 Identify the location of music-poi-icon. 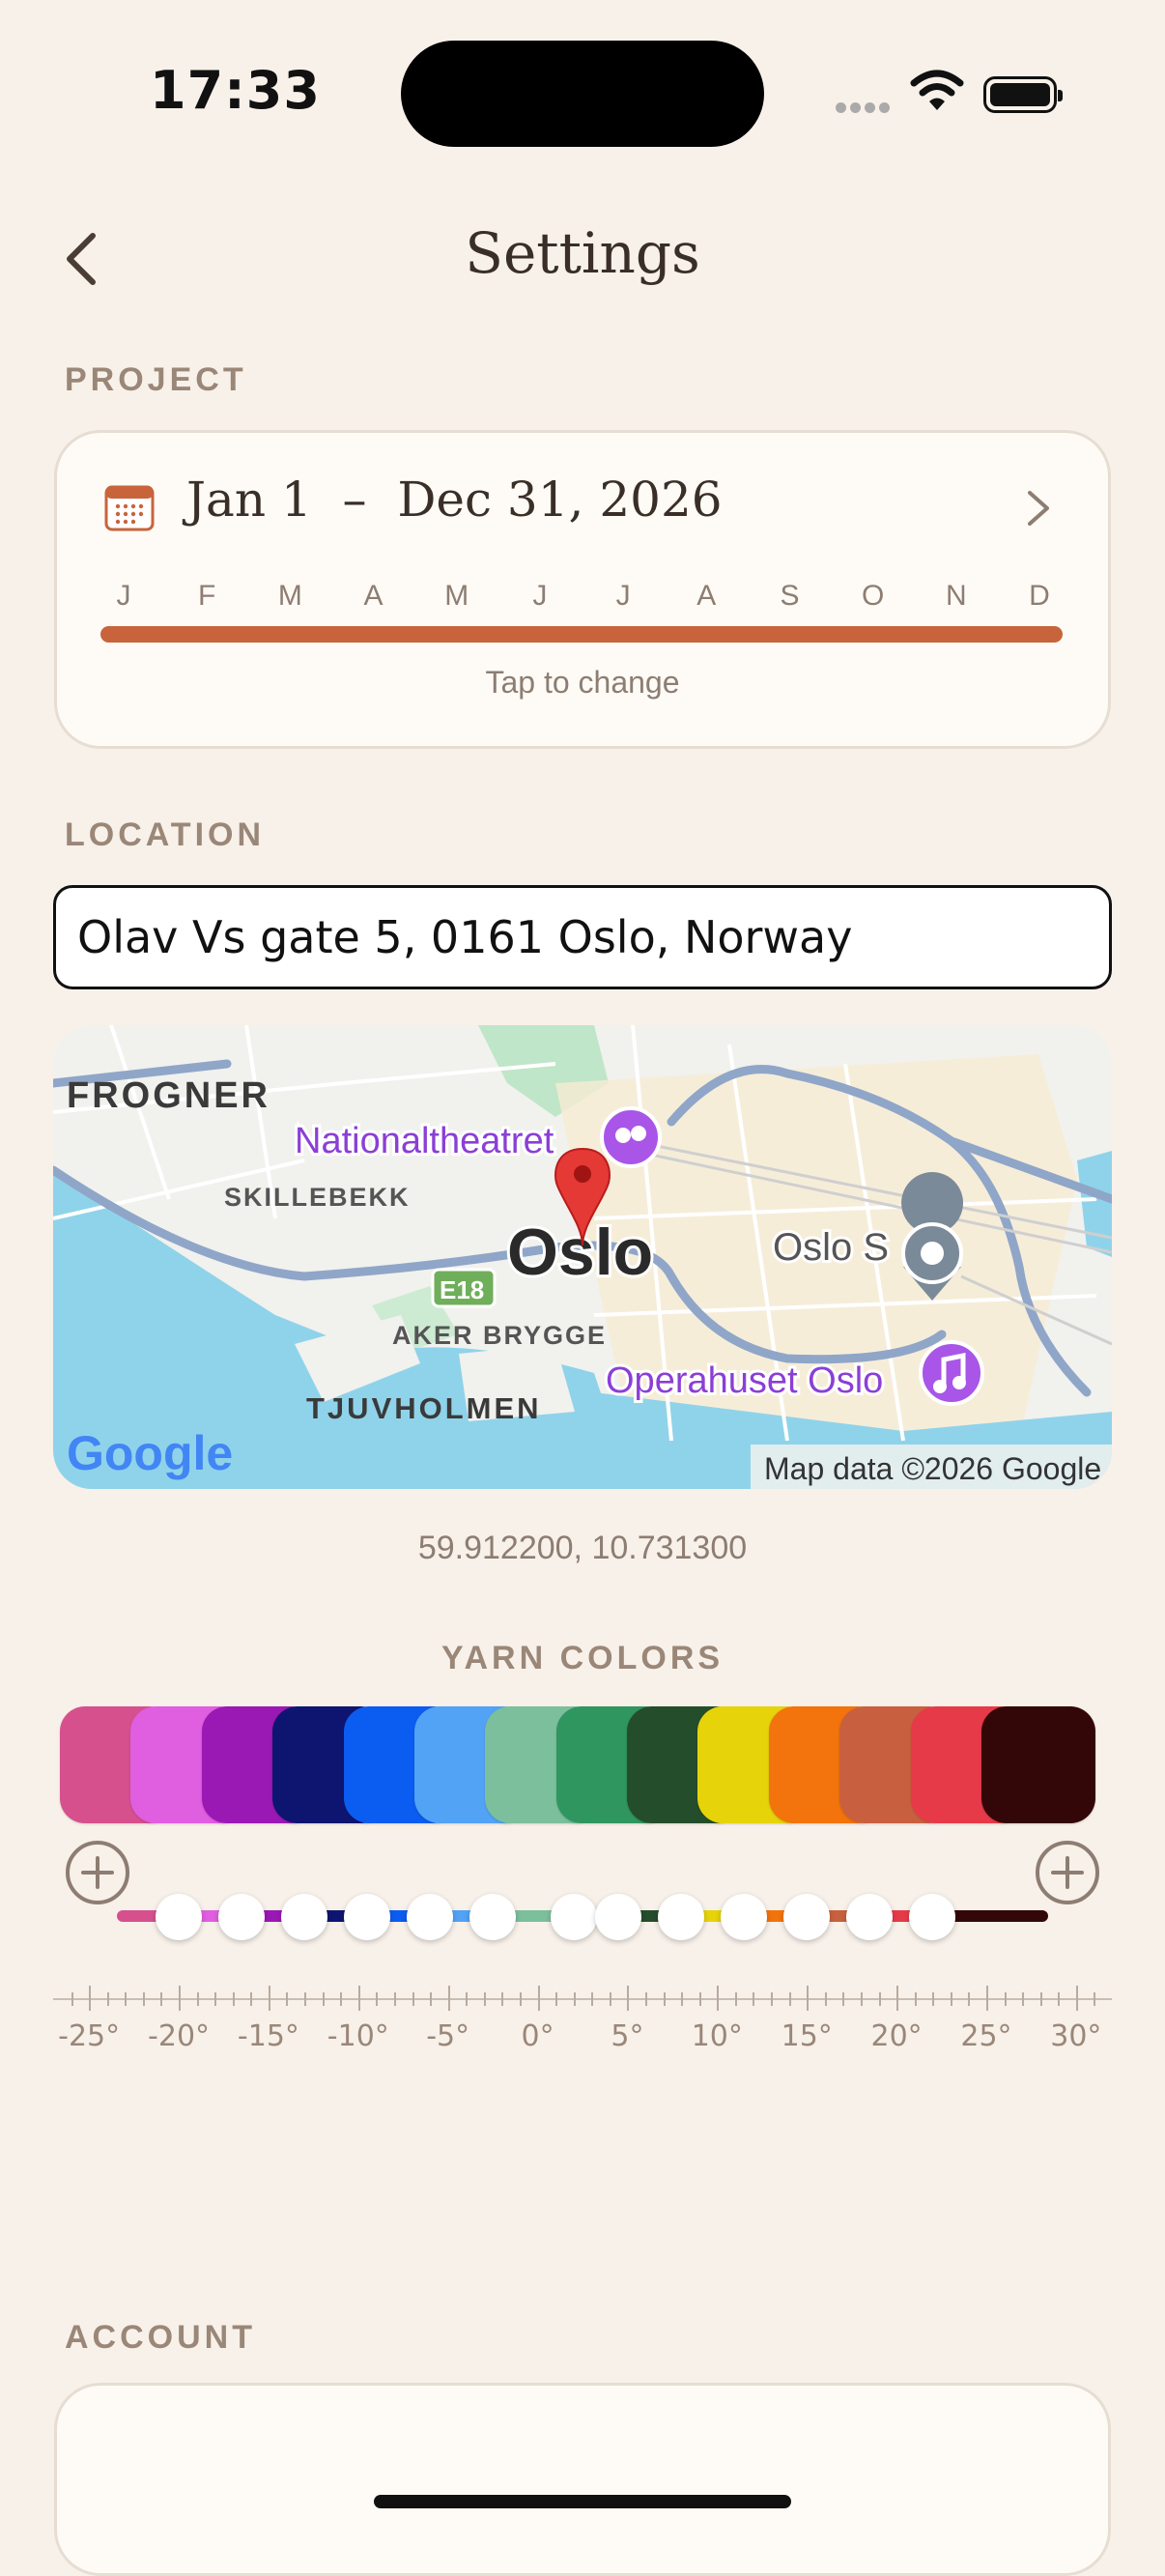
(951, 1373).